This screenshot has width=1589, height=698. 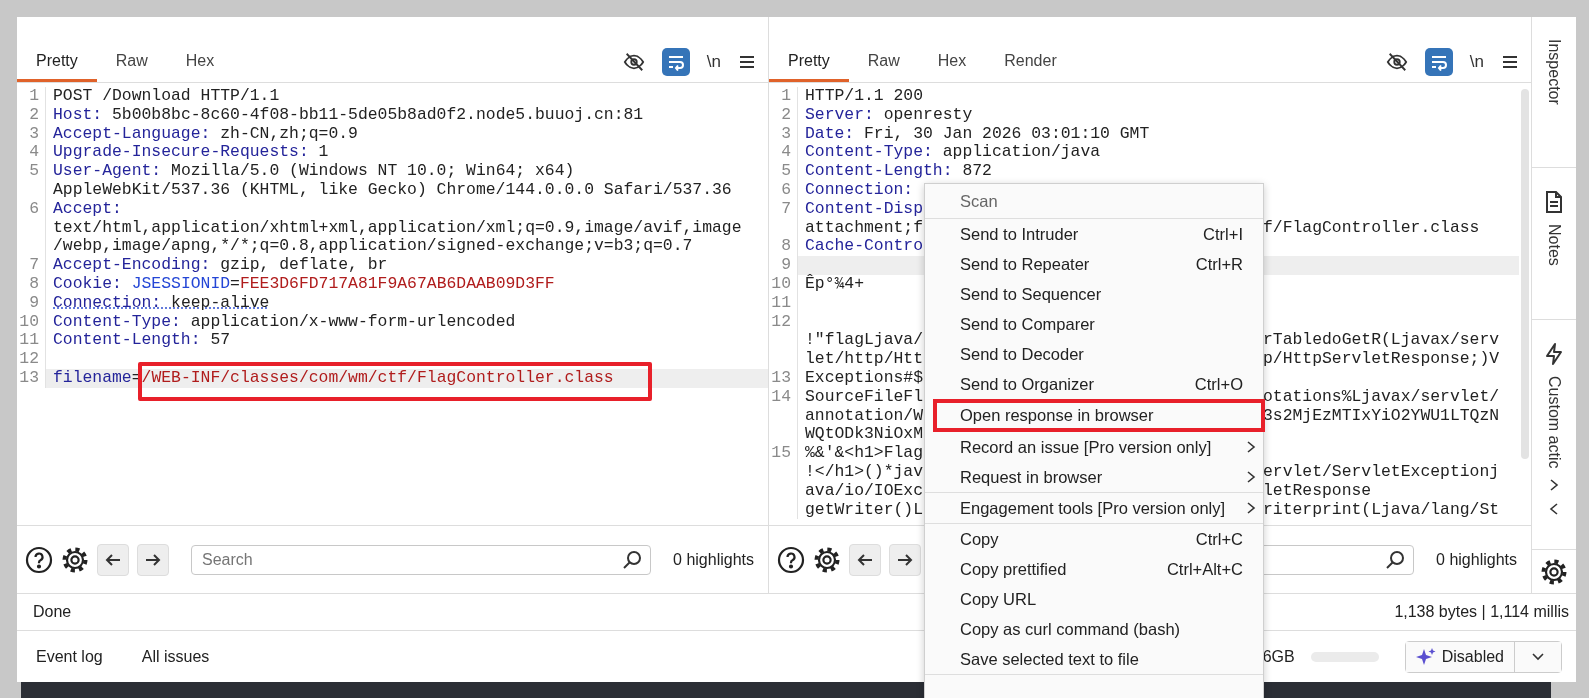 I want to click on wrap-icon, so click(x=1438, y=62).